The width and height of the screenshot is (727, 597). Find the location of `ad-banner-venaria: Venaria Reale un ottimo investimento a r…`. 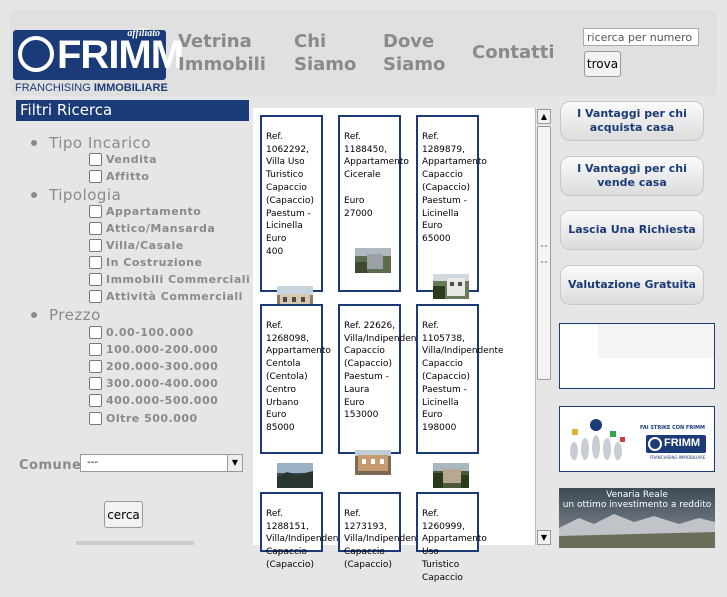

ad-banner-venaria: Venaria Reale un ottimo investimento a r… is located at coordinates (637, 518).